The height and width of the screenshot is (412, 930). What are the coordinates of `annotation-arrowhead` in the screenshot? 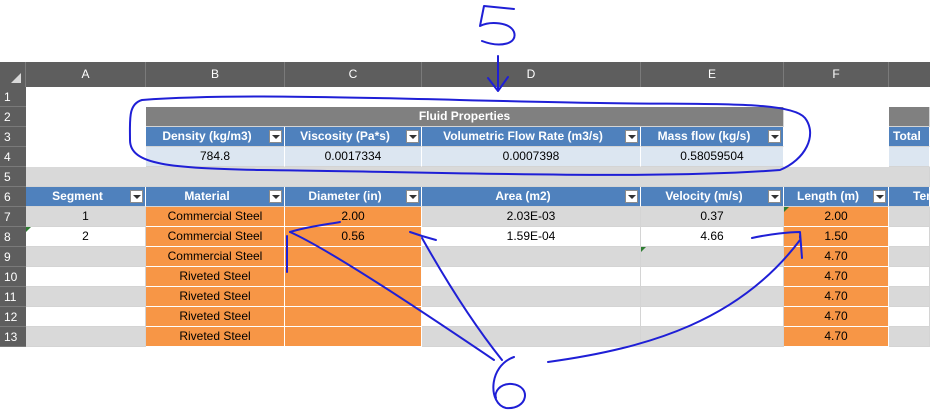 It's located at (777, 245).